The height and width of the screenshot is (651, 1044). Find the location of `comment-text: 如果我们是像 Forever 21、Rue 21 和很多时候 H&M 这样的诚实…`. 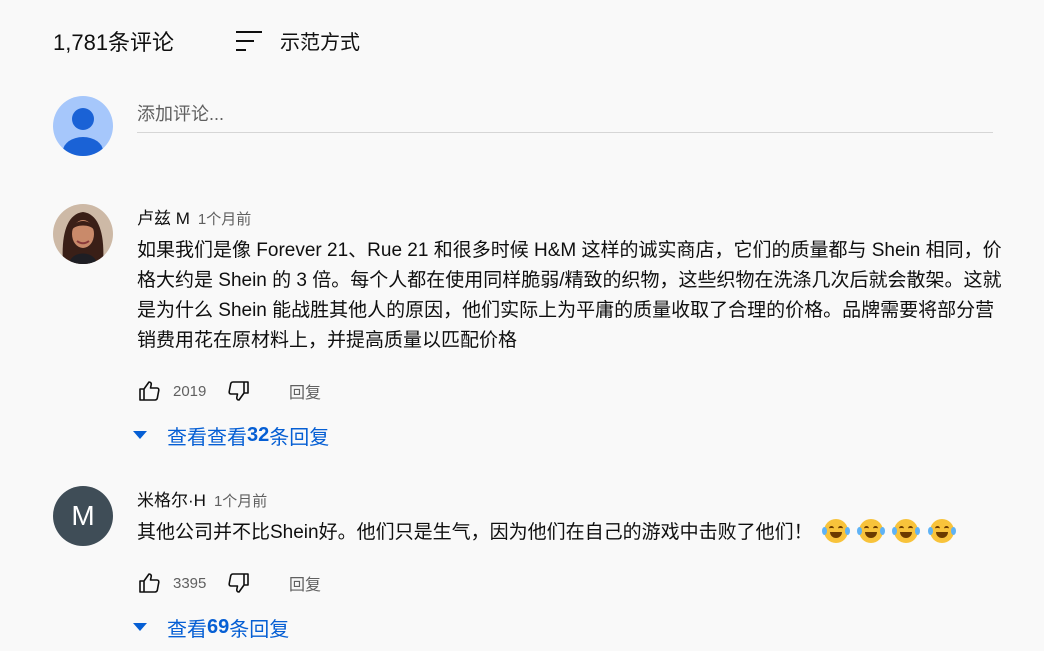

comment-text: 如果我们是像 Forever 21、Rue 21 和很多时候 H&M 这样的诚实… is located at coordinates (569, 295).